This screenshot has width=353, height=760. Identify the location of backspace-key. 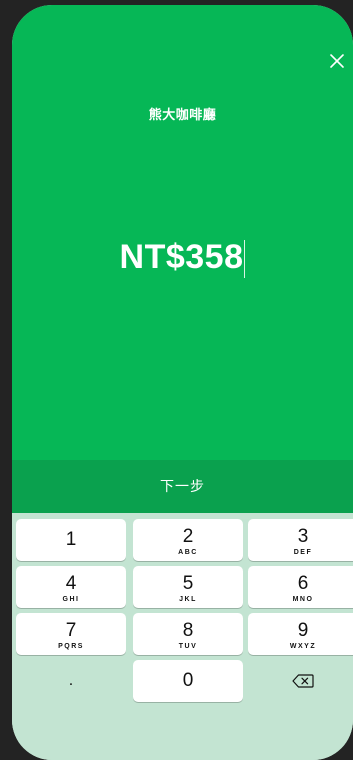
(300, 681).